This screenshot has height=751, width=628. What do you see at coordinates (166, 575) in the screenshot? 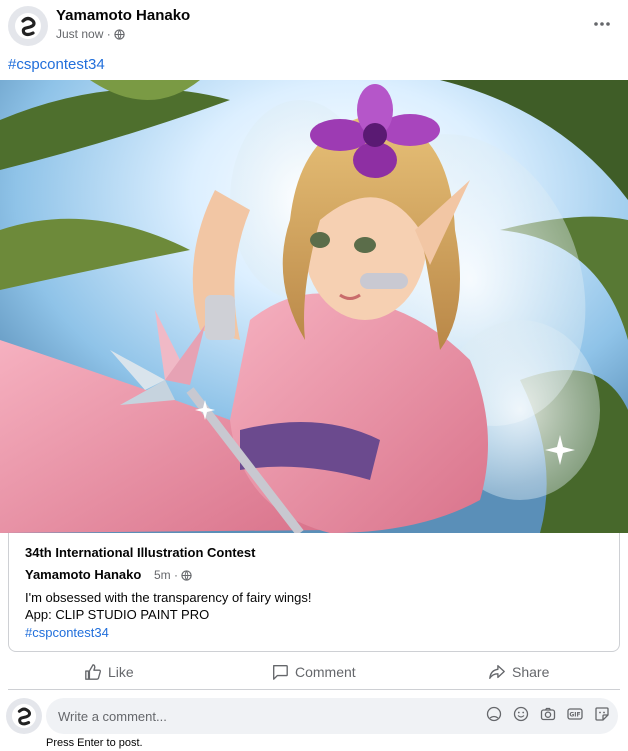
I see `caption-timestamp: 5m ·` at bounding box center [166, 575].